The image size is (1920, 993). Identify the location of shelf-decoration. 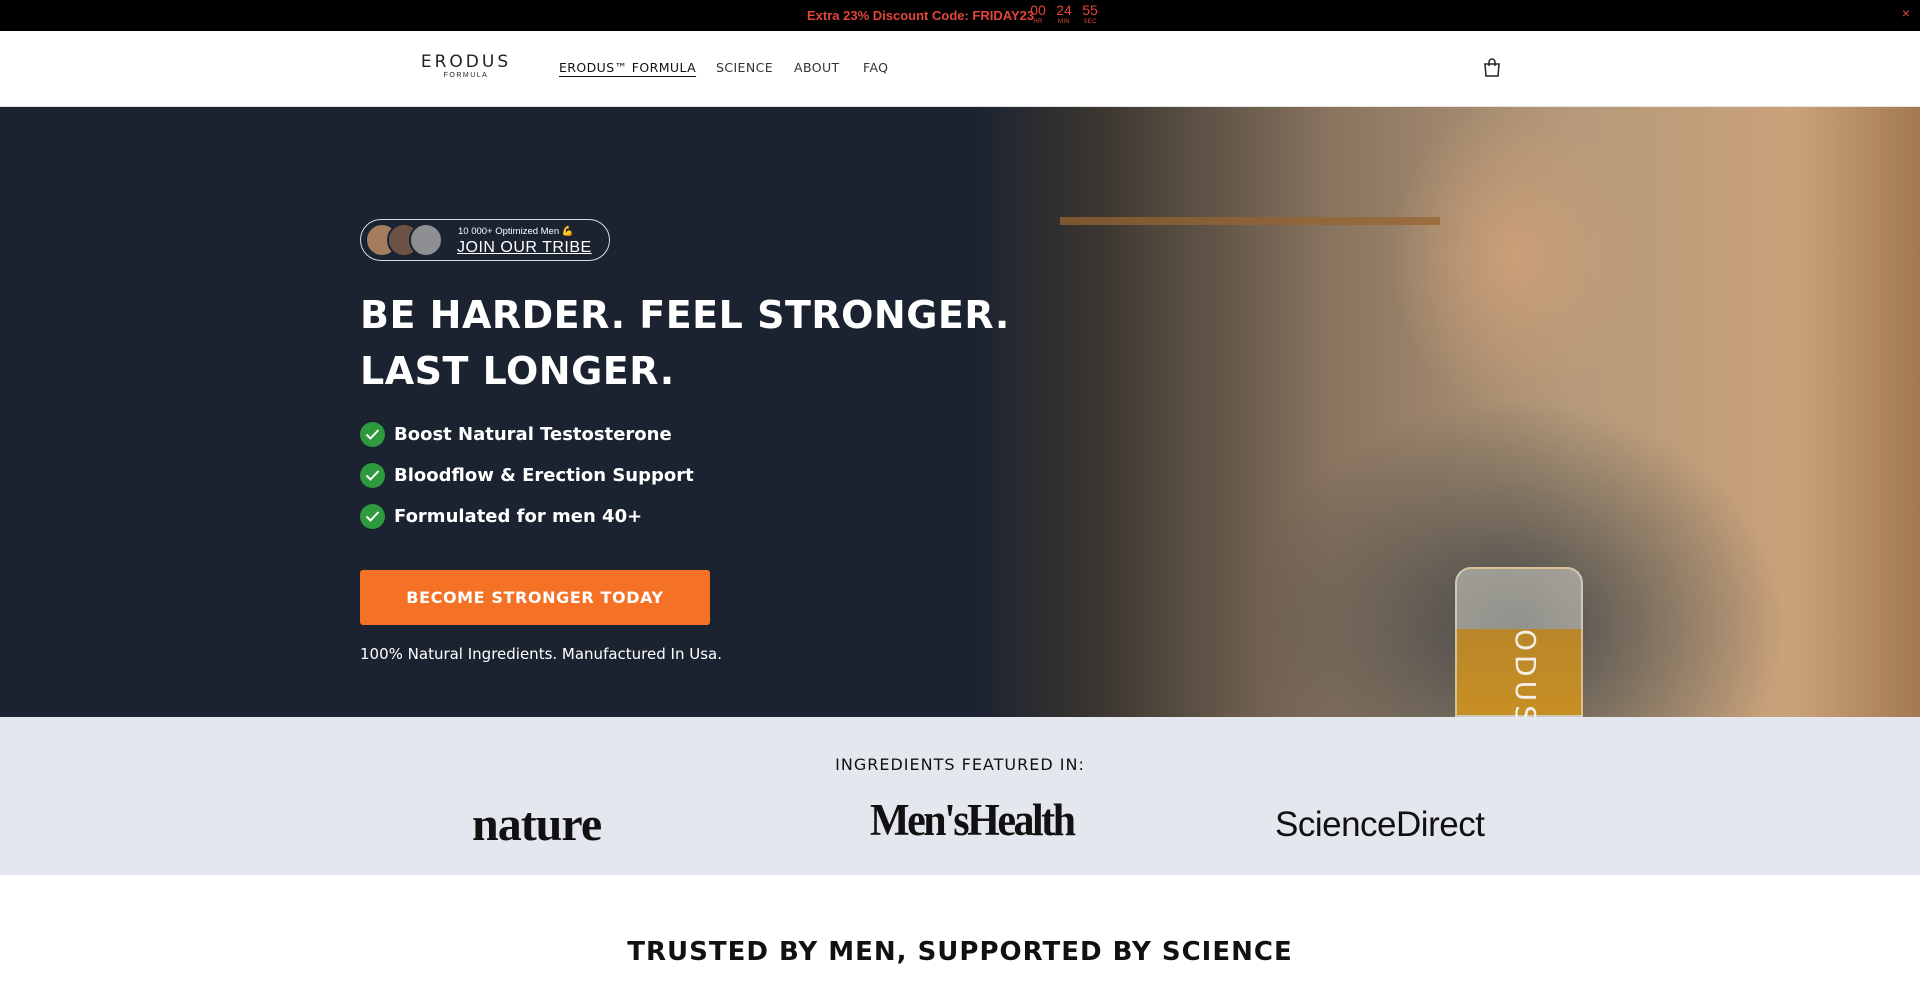
(1250, 221).